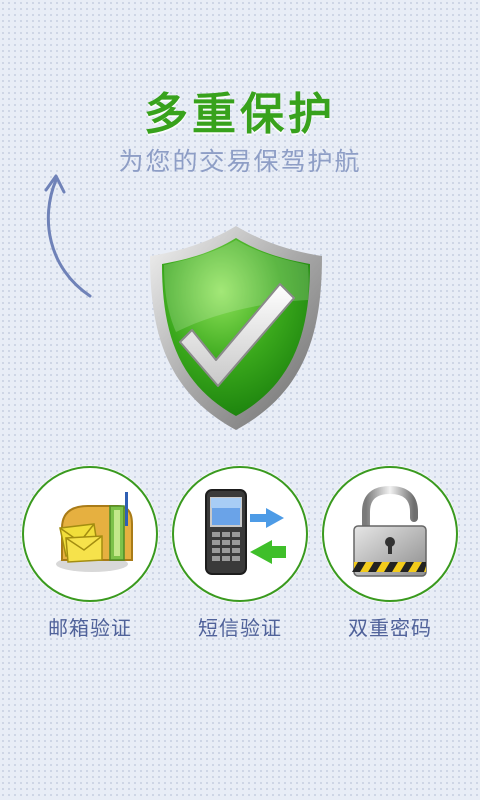  I want to click on curved-arrow-icon, so click(68, 236).